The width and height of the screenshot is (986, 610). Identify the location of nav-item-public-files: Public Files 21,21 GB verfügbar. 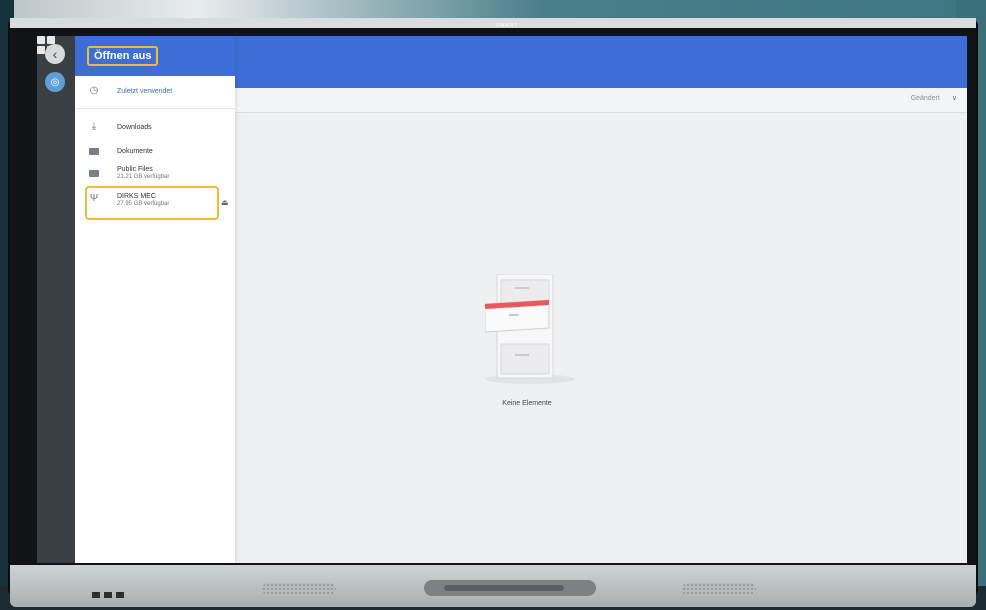
(155, 175).